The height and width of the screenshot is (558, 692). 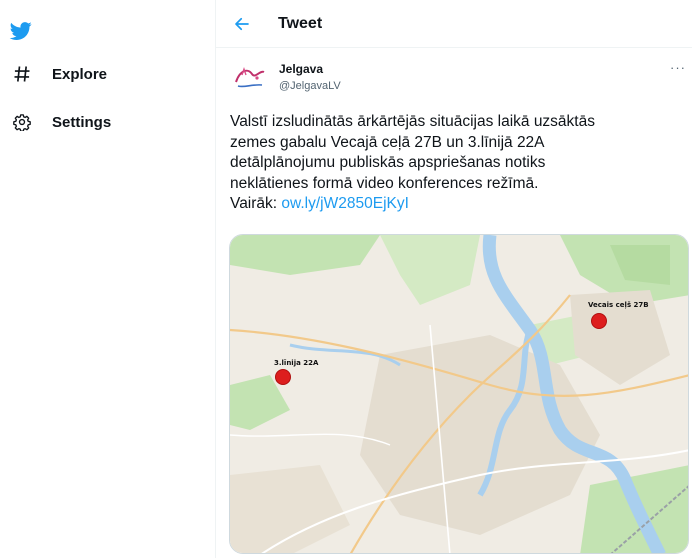 What do you see at coordinates (454, 24) in the screenshot?
I see `tweet-topbar: Tweet` at bounding box center [454, 24].